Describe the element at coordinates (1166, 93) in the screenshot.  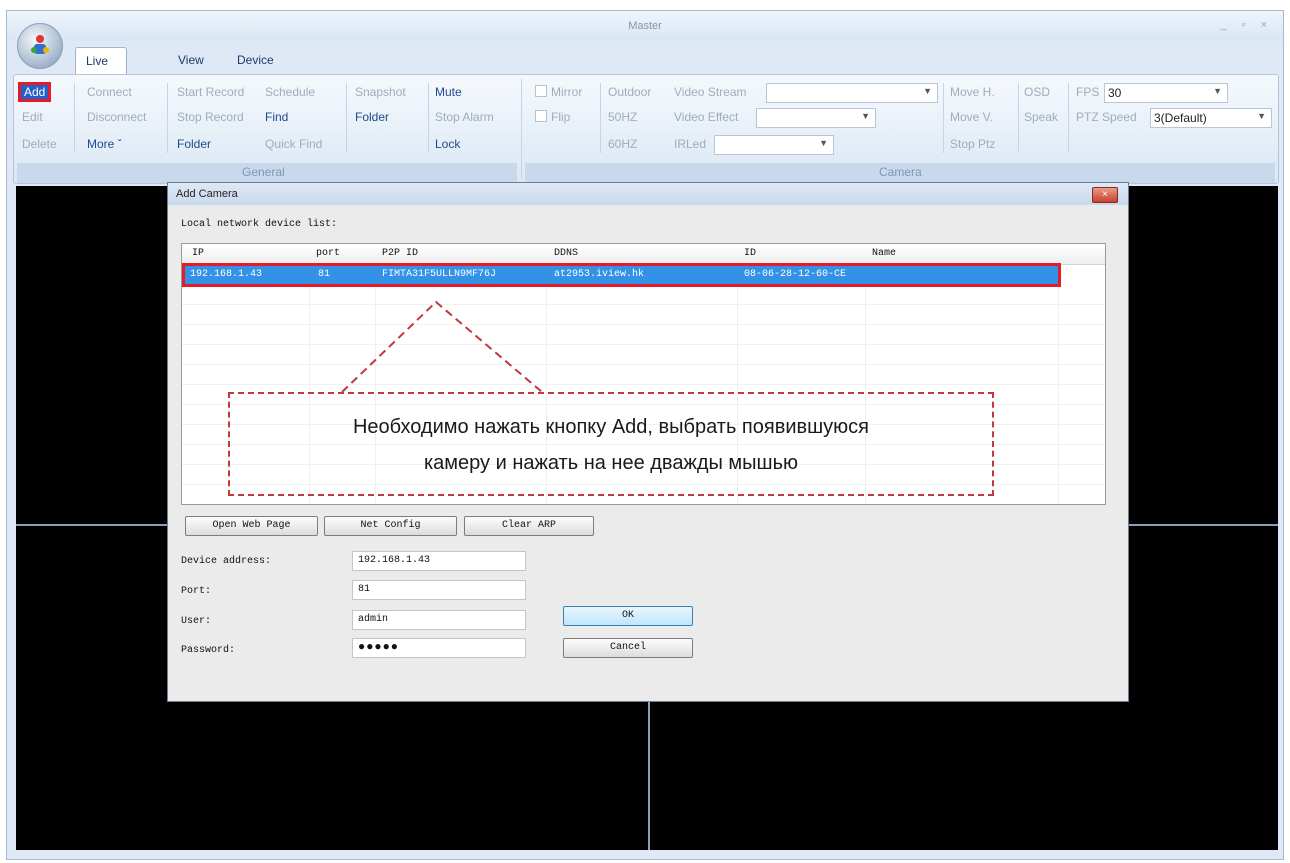
I see `fps-select: 30 ▼` at that location.